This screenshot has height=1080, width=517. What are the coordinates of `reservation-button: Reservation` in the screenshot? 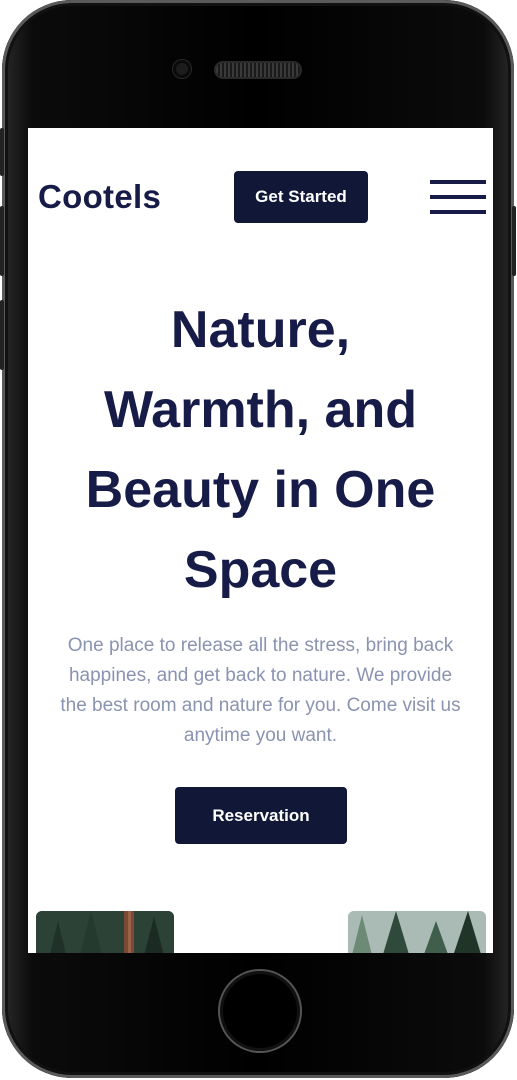 It's located at (261, 815).